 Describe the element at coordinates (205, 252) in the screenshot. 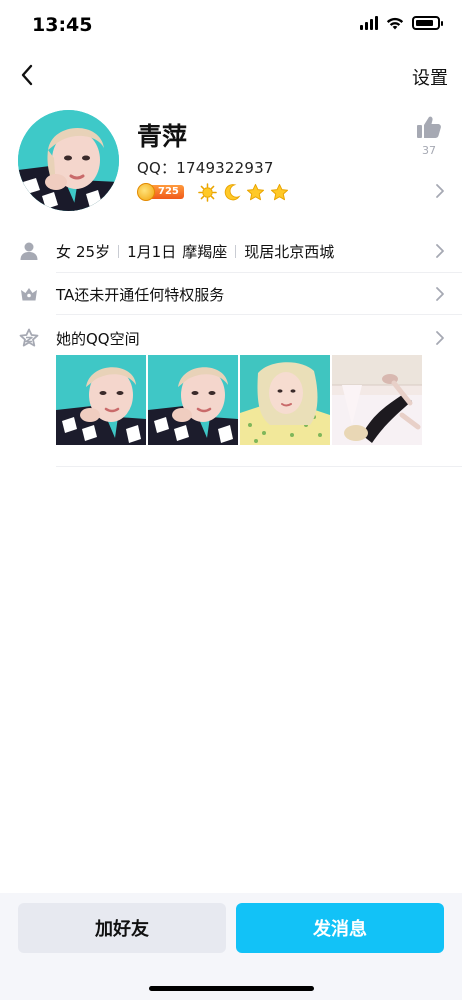

I see `zodiac: 摩羯座` at that location.